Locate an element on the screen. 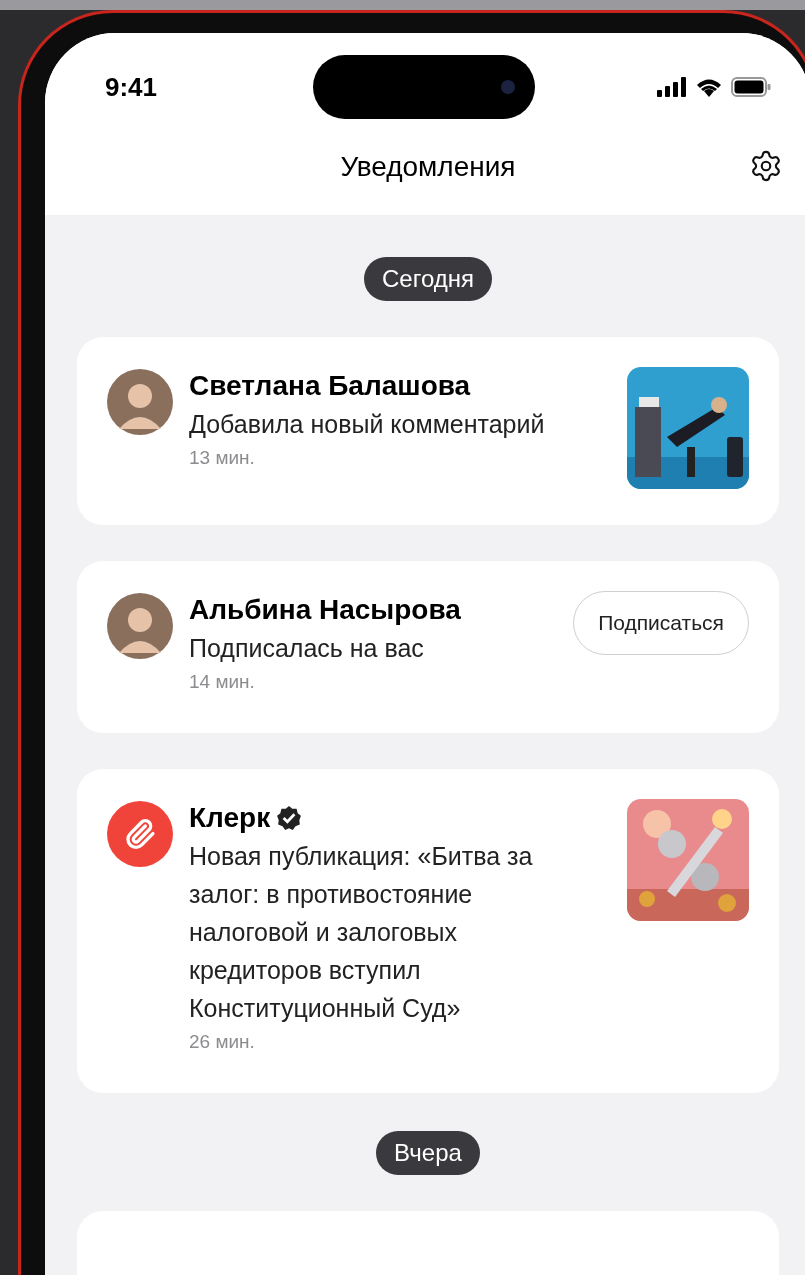 This screenshot has width=805, height=1275. date-chip: Сегодня is located at coordinates (428, 279).